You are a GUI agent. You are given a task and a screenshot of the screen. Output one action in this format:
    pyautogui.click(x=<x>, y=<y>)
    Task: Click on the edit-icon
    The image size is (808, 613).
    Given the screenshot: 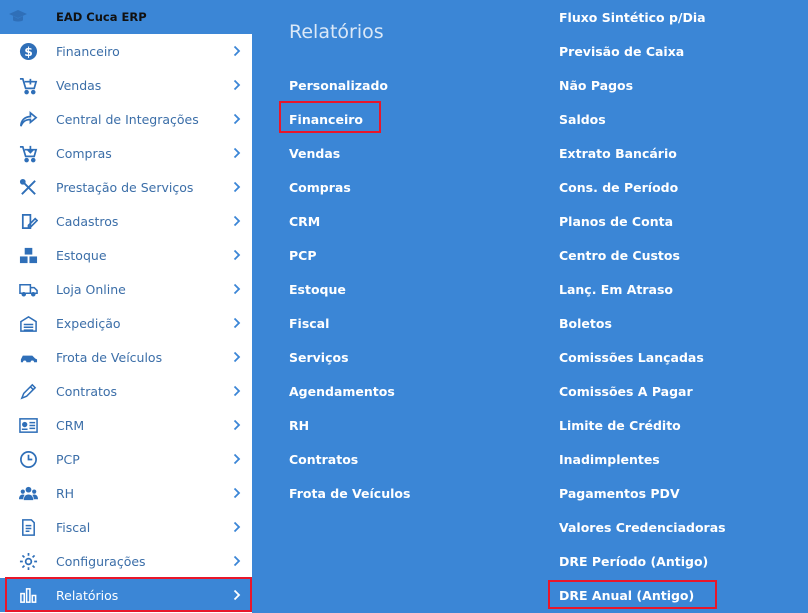 What is the action you would take?
    pyautogui.click(x=28, y=221)
    